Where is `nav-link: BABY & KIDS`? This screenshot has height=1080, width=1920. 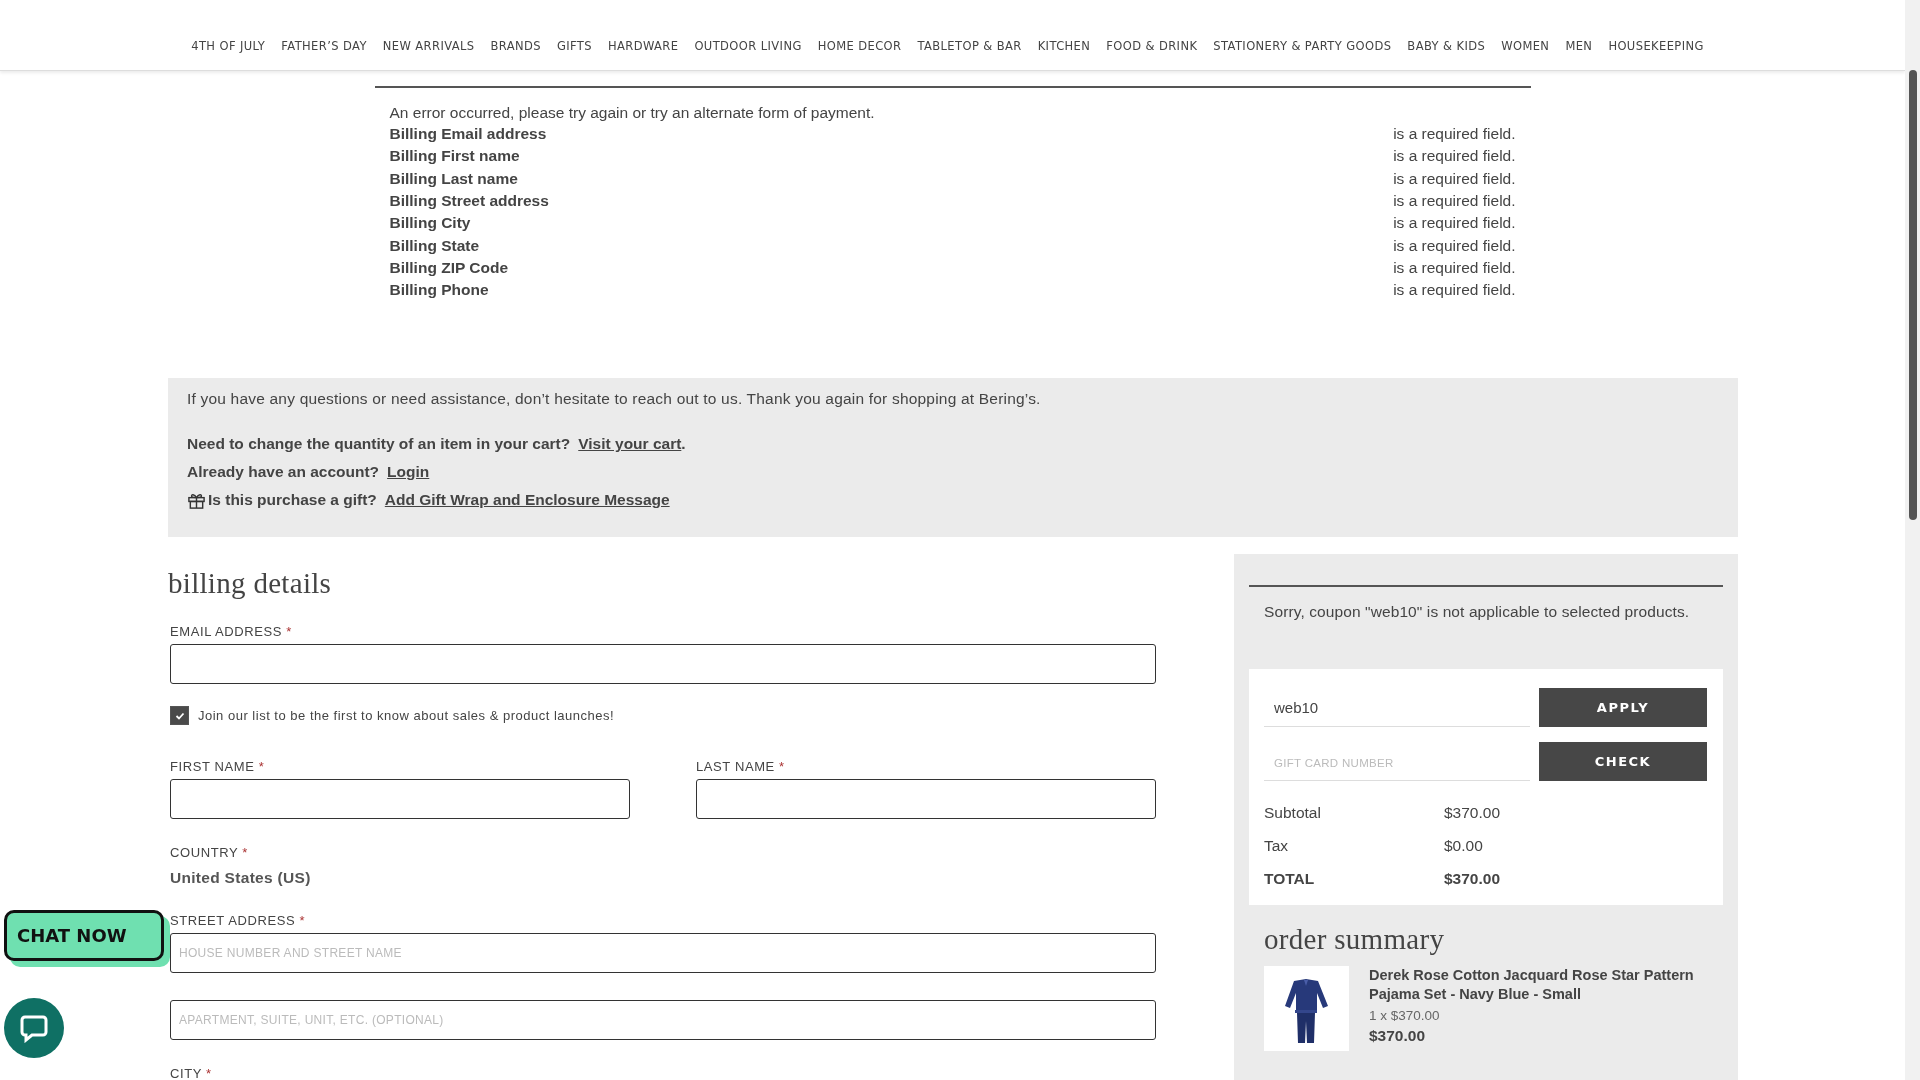
nav-link: BABY & KIDS is located at coordinates (1446, 46).